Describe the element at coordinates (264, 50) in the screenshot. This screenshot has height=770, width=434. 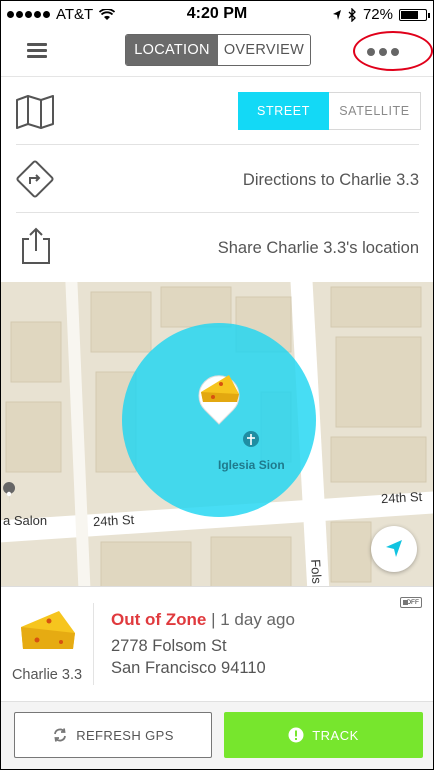
I see `tab-overview: OVERVIEW` at that location.